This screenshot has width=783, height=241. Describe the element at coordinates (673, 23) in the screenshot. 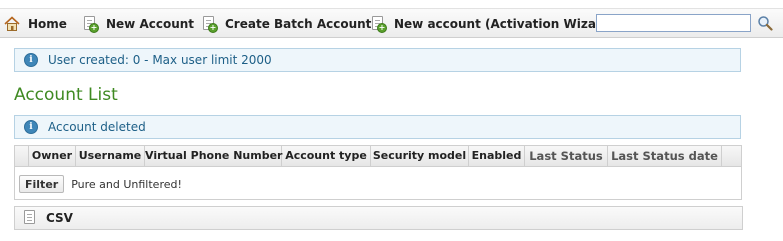

I see `search-input` at that location.